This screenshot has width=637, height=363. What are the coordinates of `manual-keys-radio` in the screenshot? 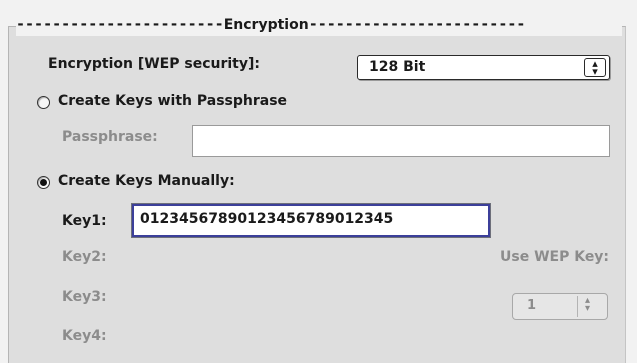 It's located at (43, 182).